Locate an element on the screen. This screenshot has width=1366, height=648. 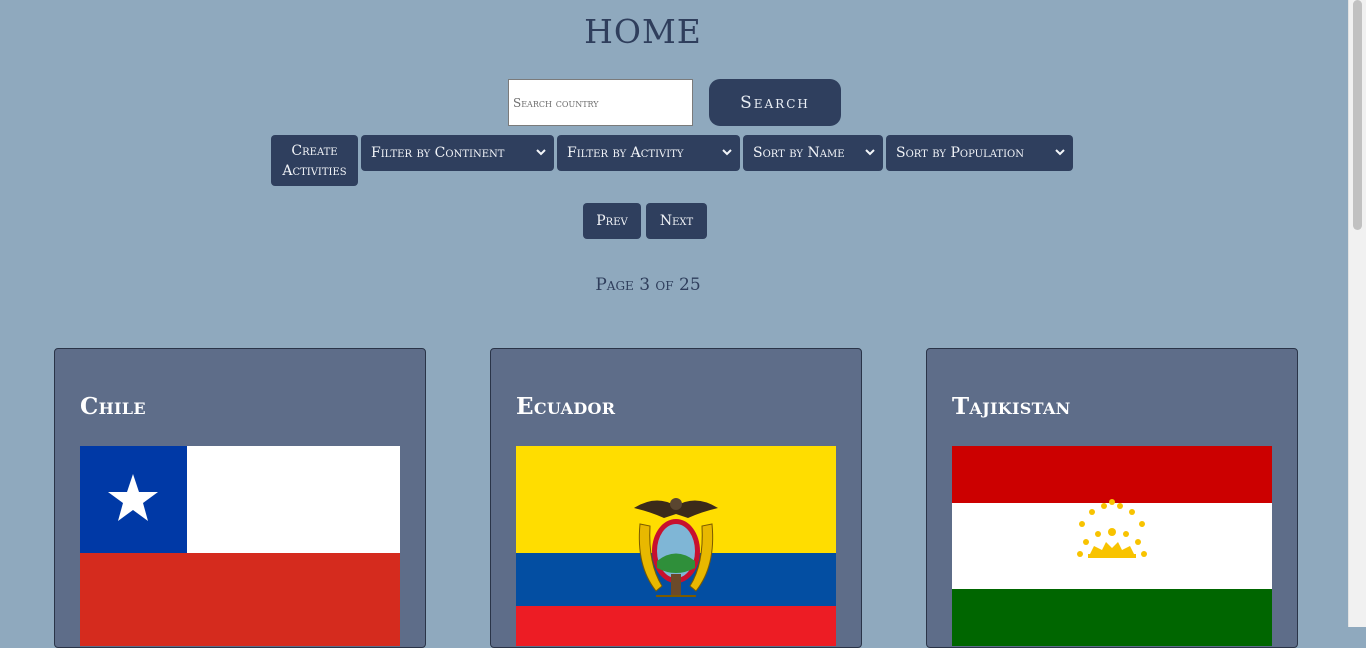
sort-name-select: Sort by Name is located at coordinates (813, 153).